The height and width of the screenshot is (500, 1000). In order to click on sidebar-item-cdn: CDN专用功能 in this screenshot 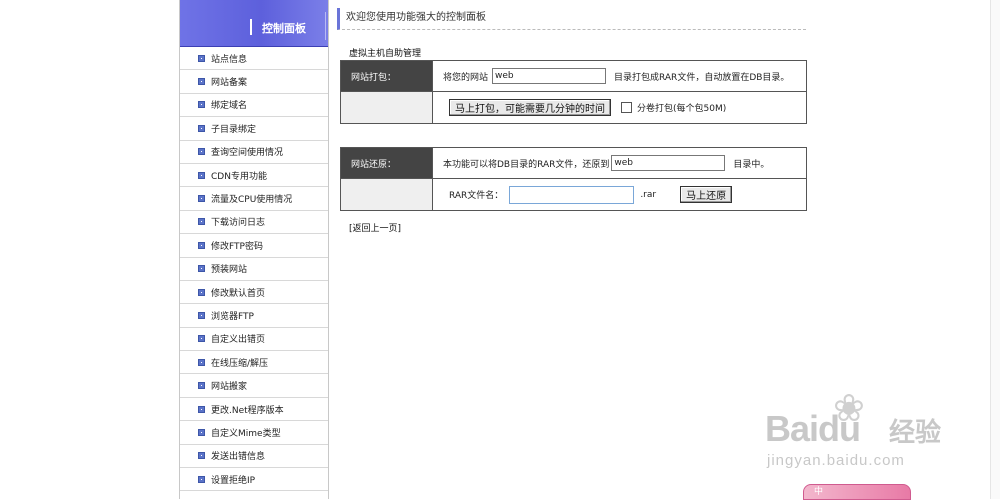, I will do `click(254, 176)`.